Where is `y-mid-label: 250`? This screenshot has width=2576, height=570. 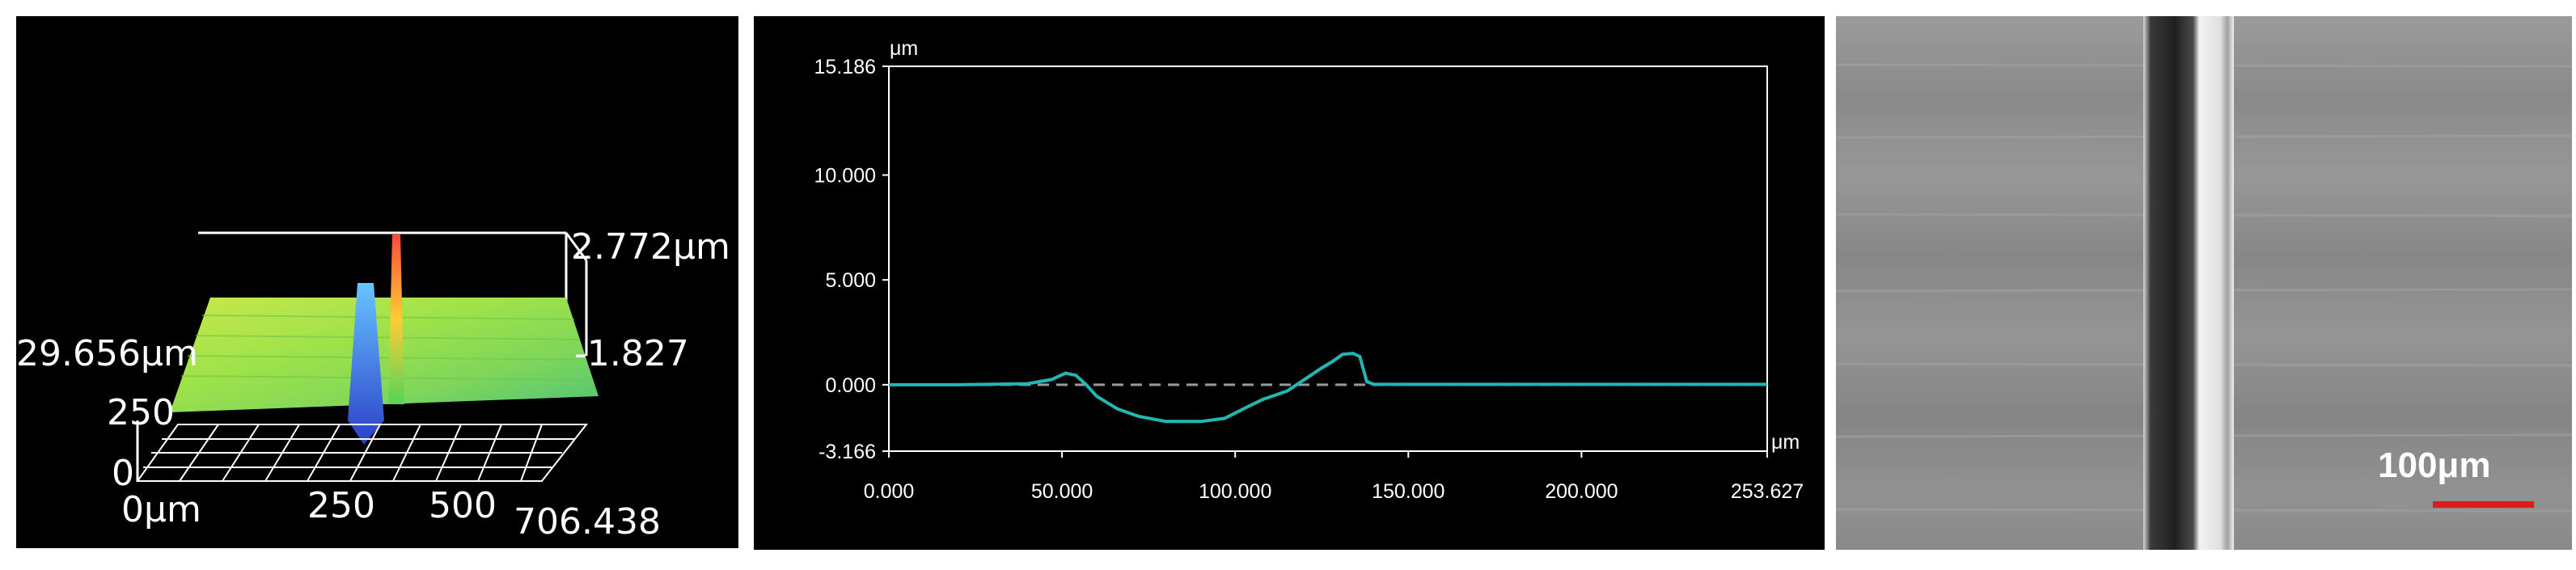 y-mid-label: 250 is located at coordinates (141, 412).